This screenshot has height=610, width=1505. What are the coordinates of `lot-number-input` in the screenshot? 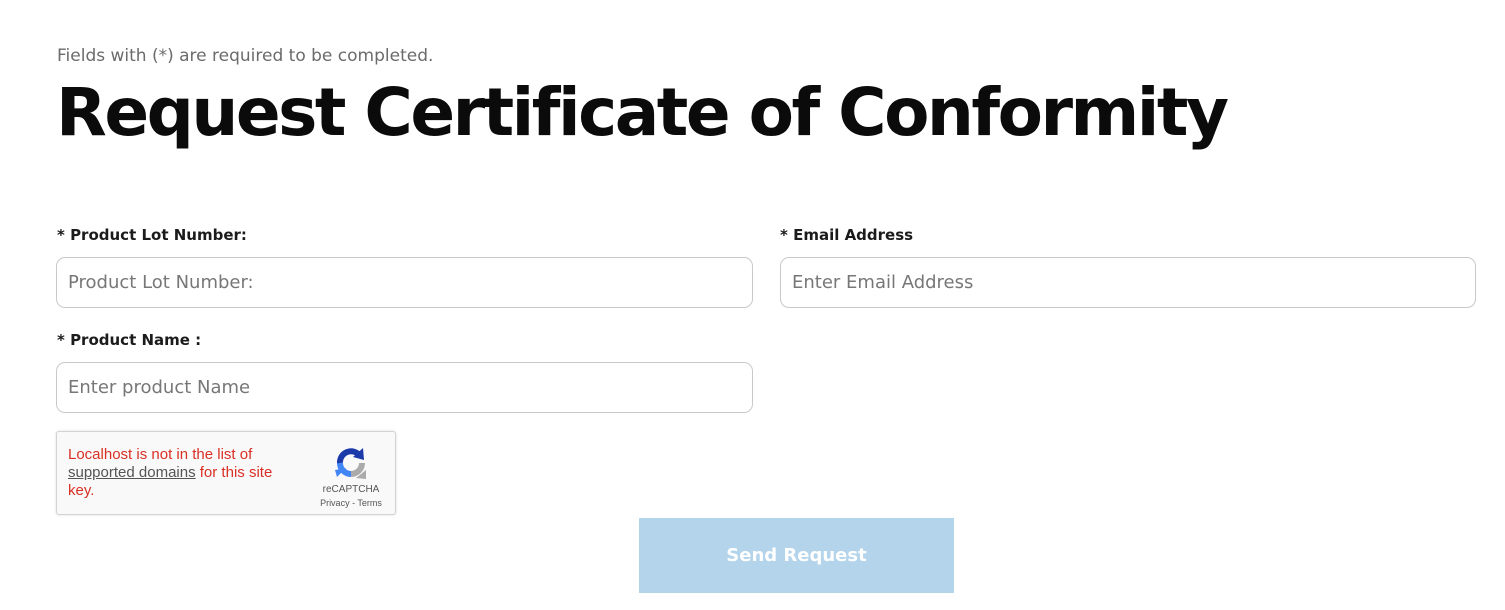 It's located at (404, 282).